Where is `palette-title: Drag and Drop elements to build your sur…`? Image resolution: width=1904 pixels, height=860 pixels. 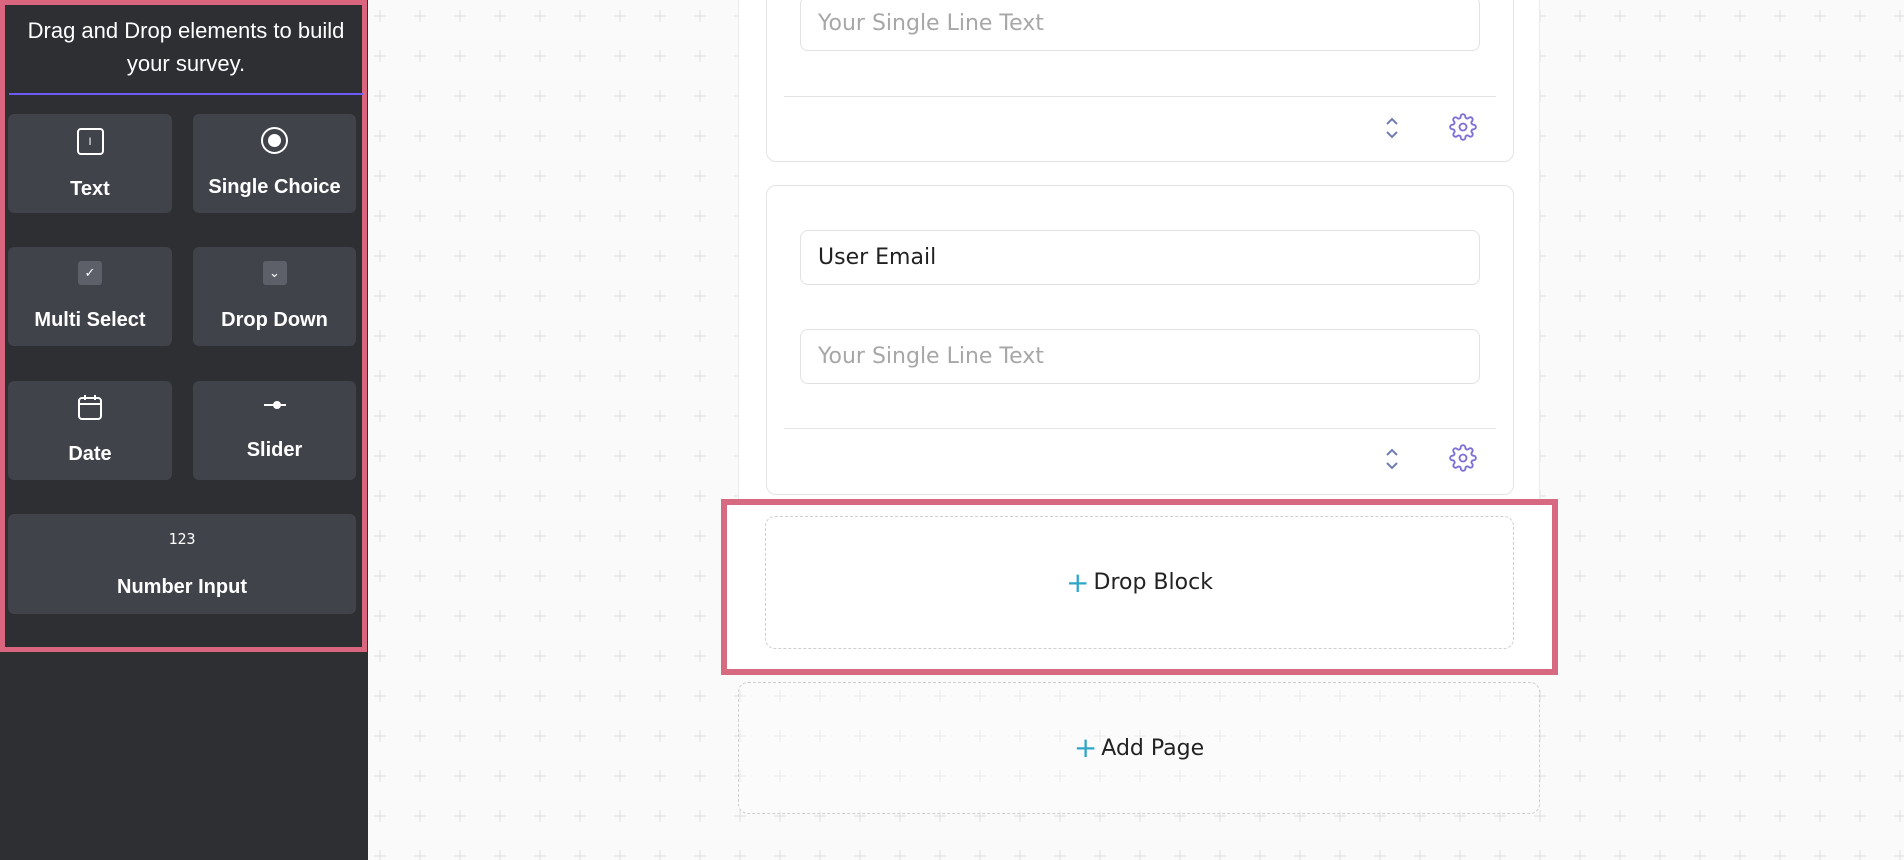 palette-title: Drag and Drop elements to build your sur… is located at coordinates (186, 50).